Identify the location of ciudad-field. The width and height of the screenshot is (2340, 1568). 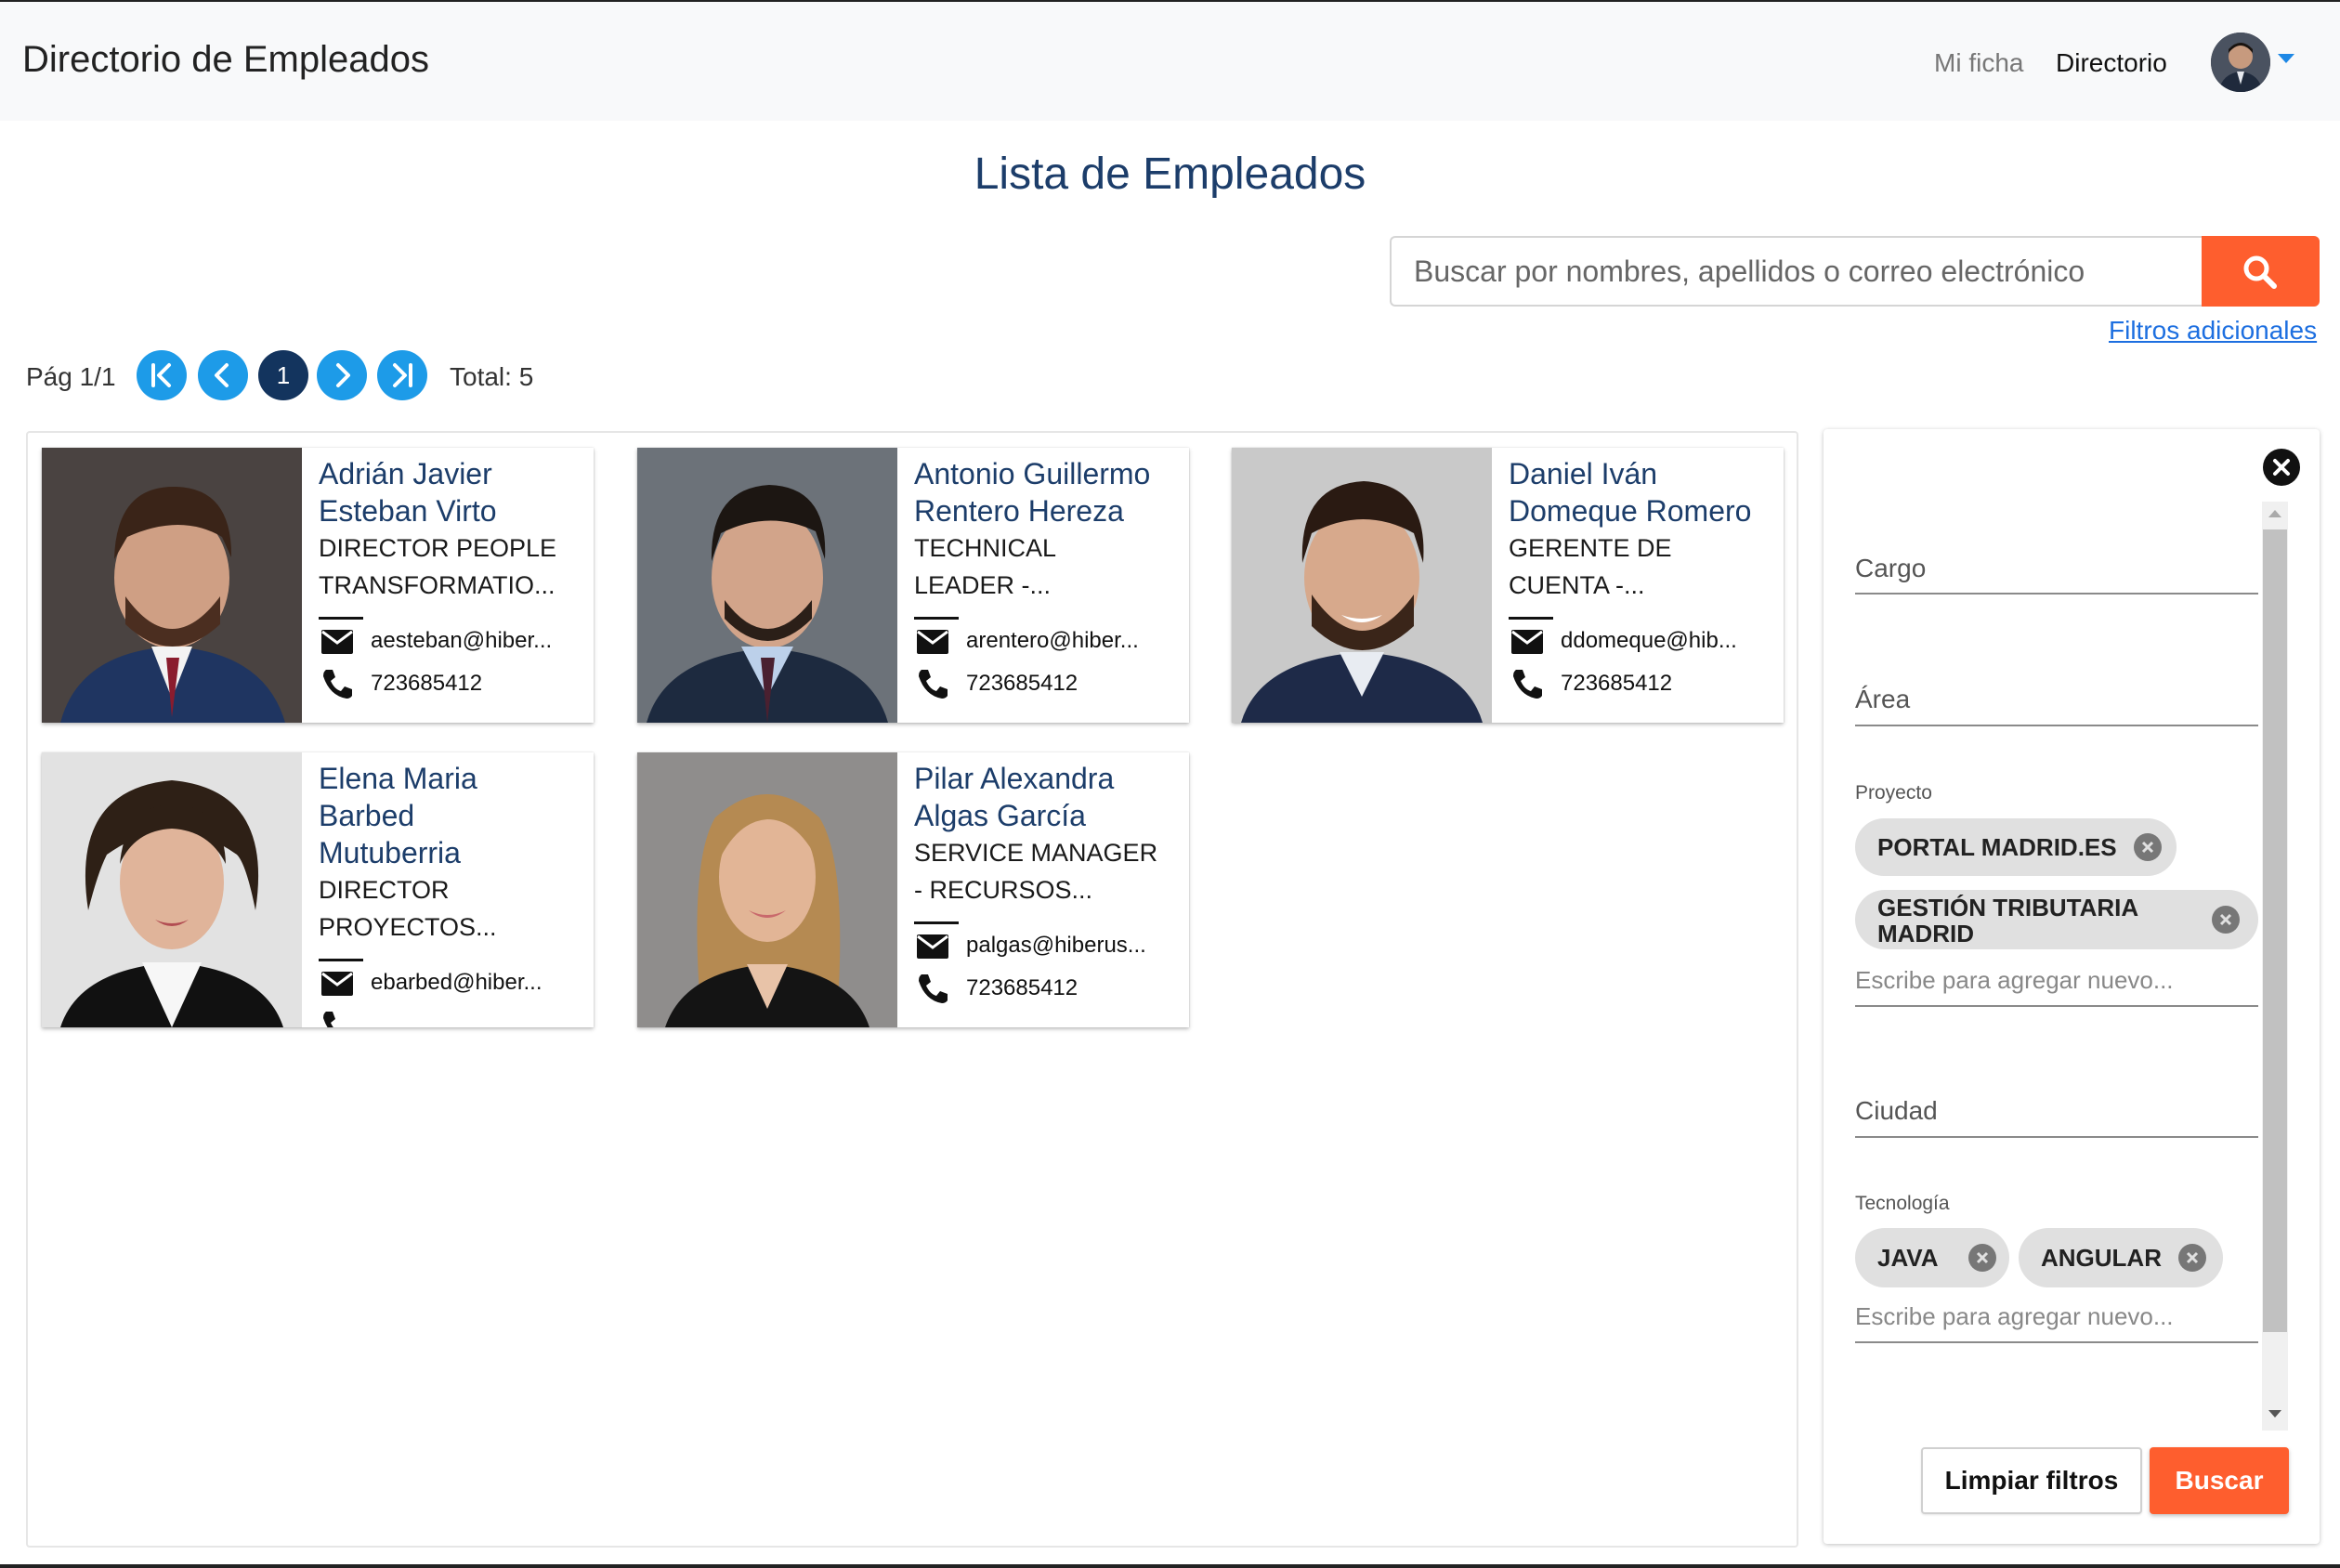
(2056, 1137).